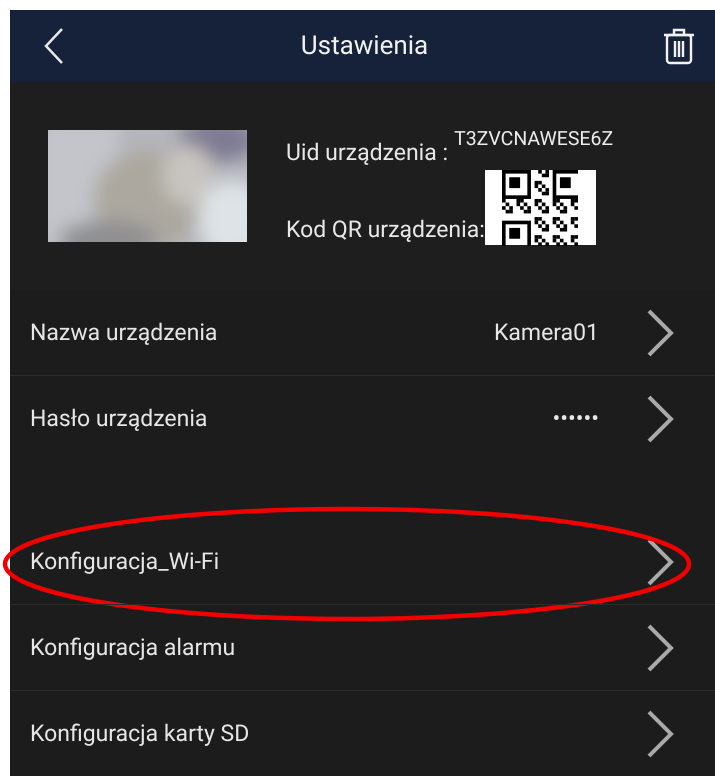 The height and width of the screenshot is (776, 715). I want to click on trash-icon, so click(679, 46).